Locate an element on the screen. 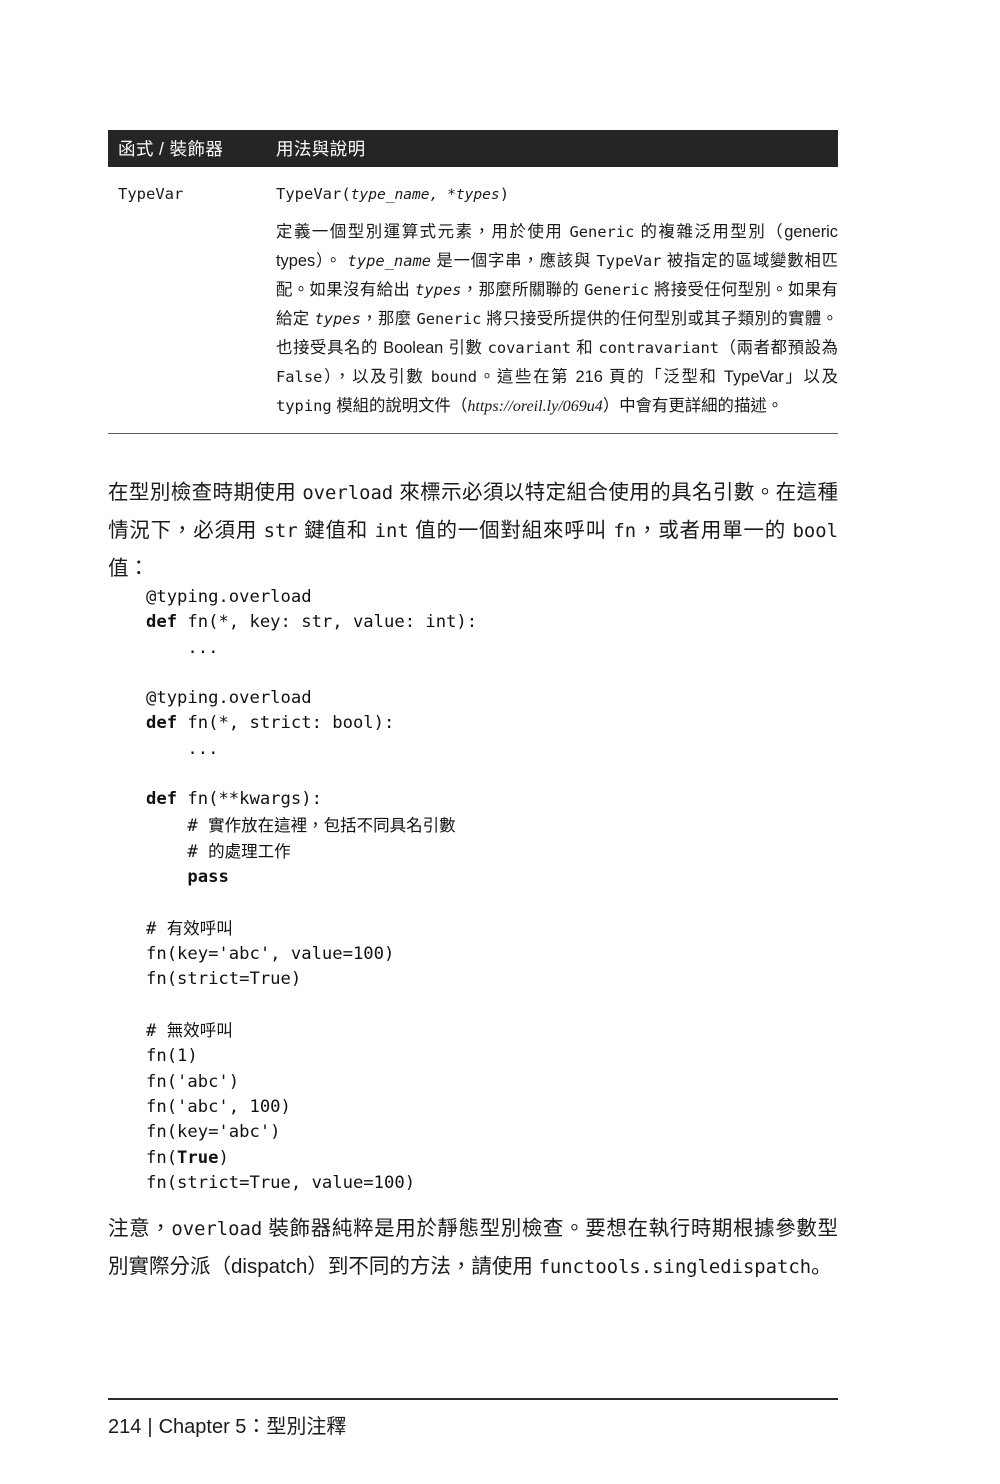 The image size is (1000, 1484). text-segment-26: ）中會有更詳細的描述。 is located at coordinates (693, 406).